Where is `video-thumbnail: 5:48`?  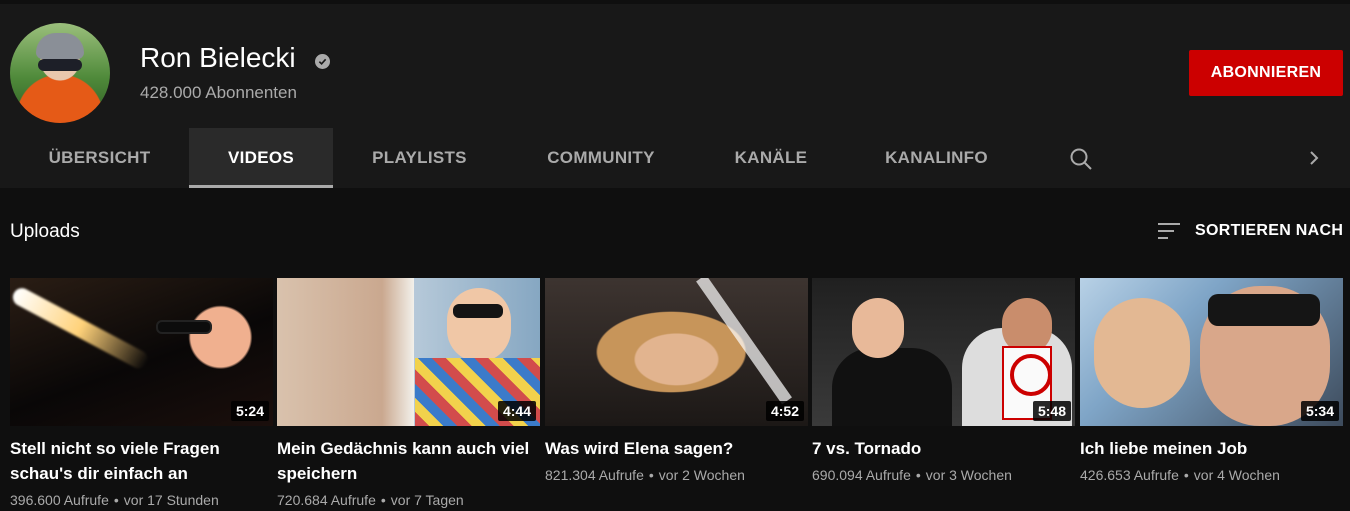 video-thumbnail: 5:48 is located at coordinates (943, 352).